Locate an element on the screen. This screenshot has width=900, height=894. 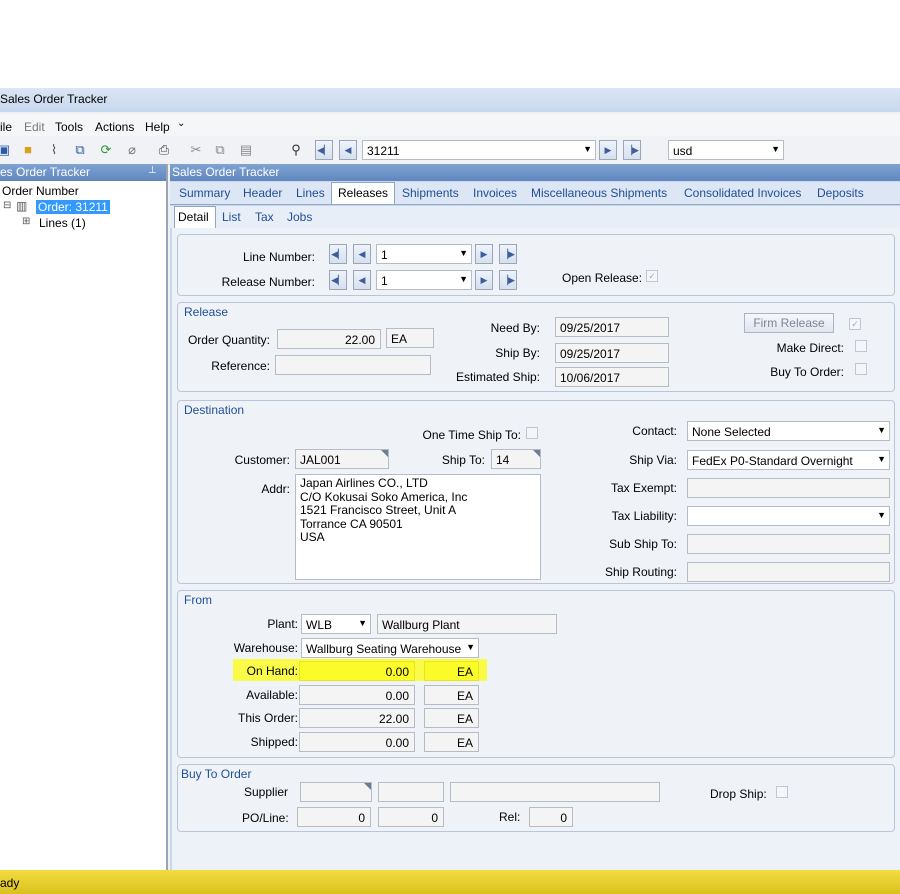
tab-shipments: Shipments is located at coordinates (430, 193).